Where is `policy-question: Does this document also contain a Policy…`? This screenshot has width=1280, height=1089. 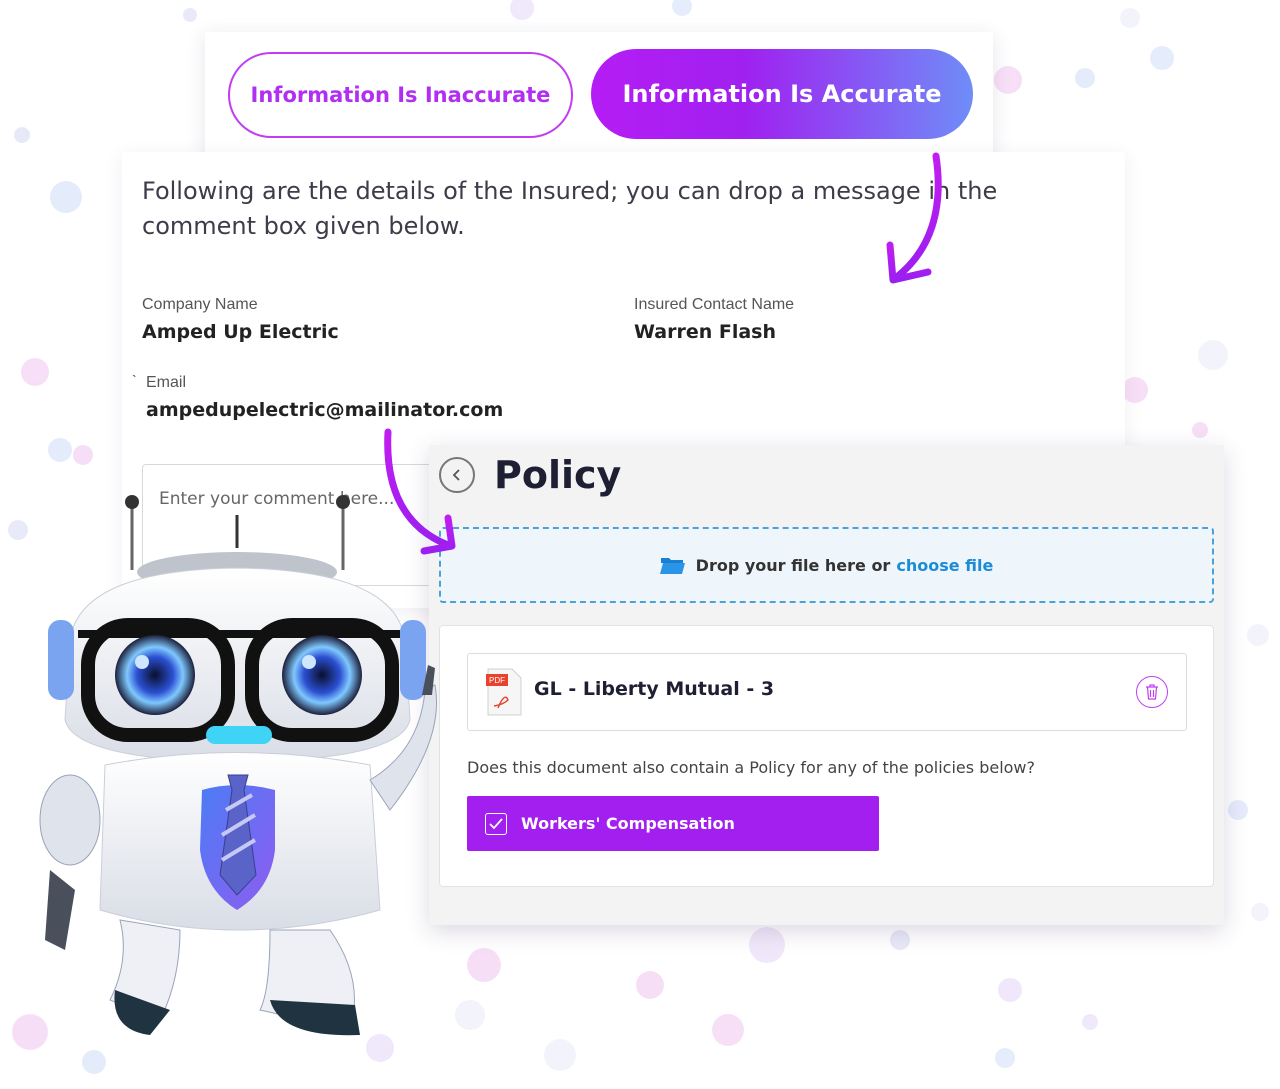
policy-question: Does this document also contain a Policy… is located at coordinates (751, 767).